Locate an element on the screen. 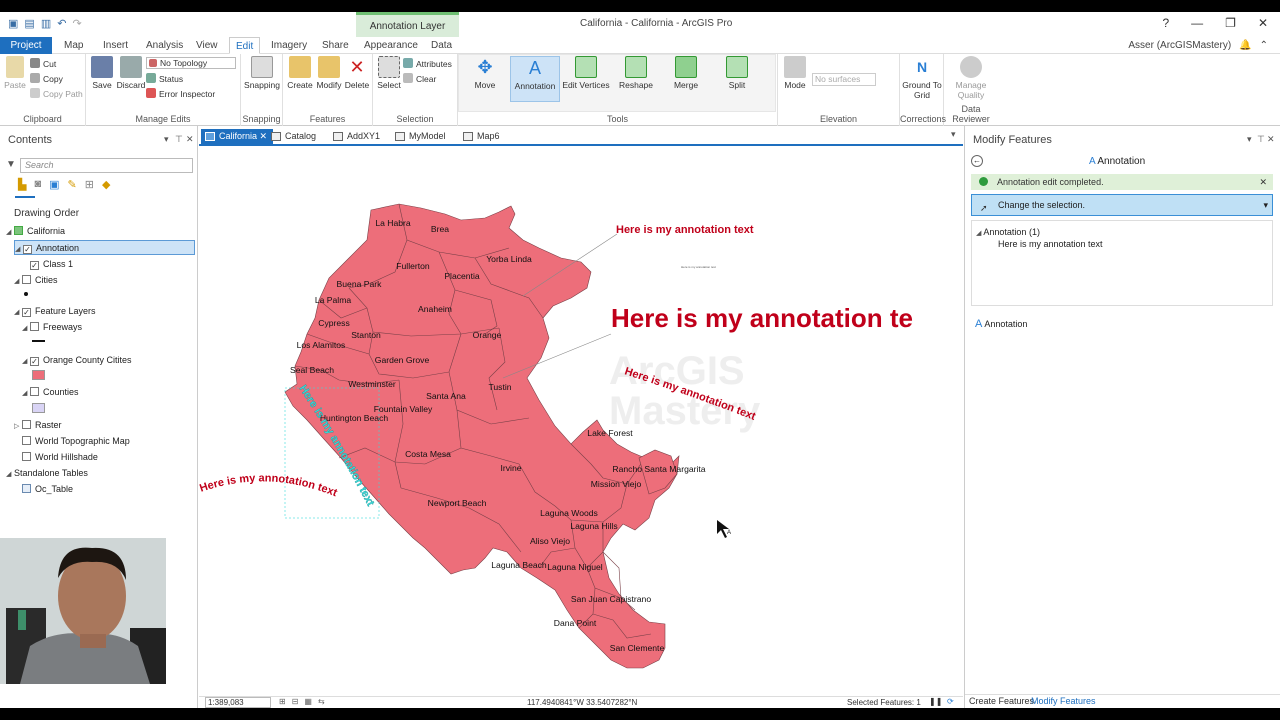  toc-map-california: ◢ California is located at coordinates (35, 231).